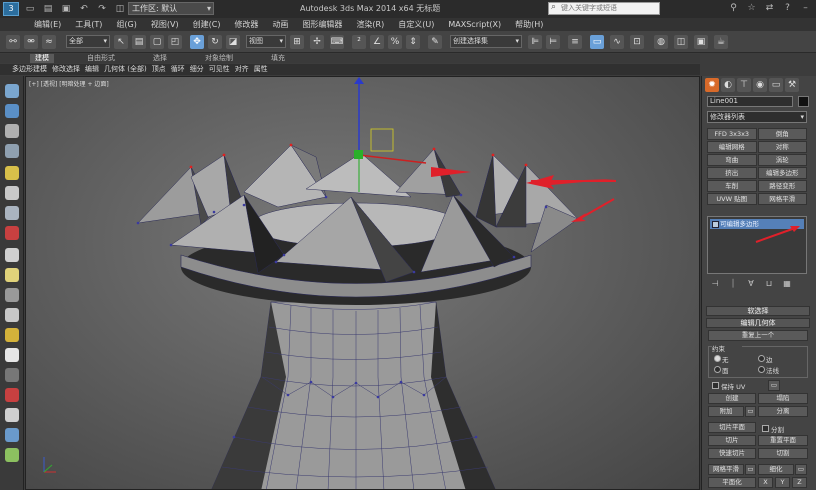 The image size is (816, 490). Describe the element at coordinates (726, 411) in the screenshot. I see `attach-button: 附加` at that location.